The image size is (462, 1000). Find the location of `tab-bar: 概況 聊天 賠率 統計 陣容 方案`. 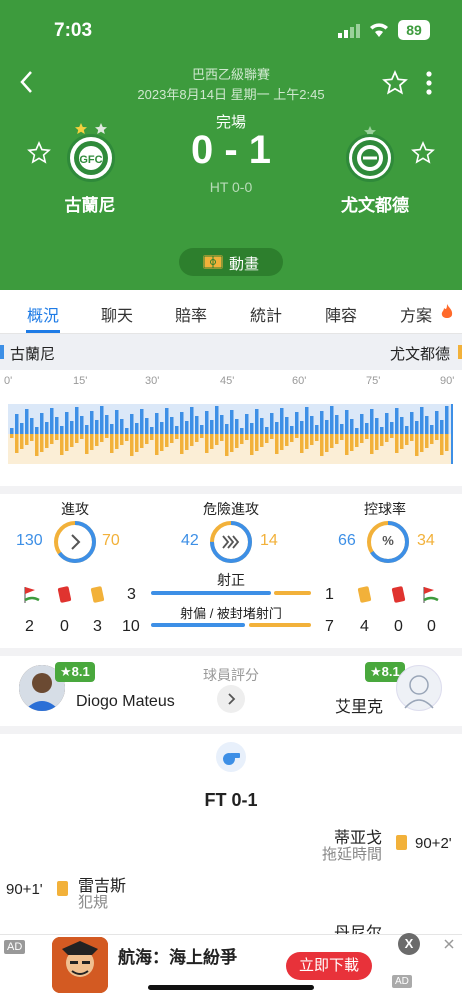

tab-bar: 概況 聊天 賠率 統計 陣容 方案 is located at coordinates (231, 312).